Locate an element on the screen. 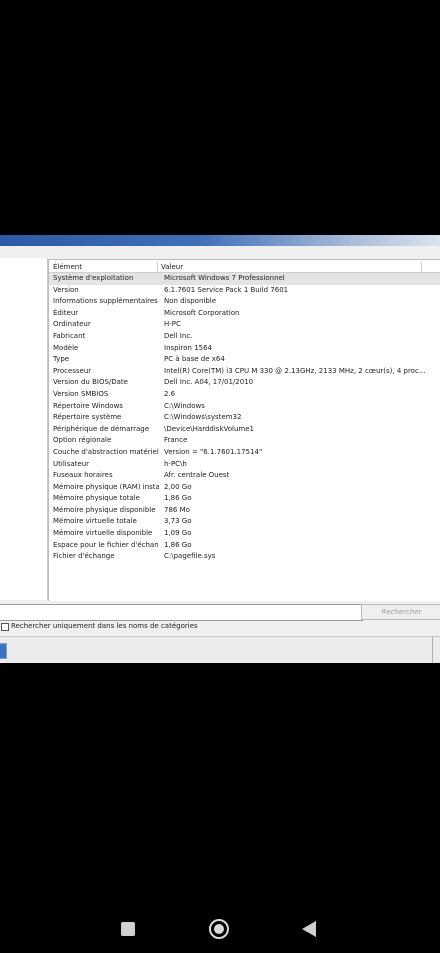 Image resolution: width=440 pixels, height=953 pixels. row-key: Mémoire virtuelle totale is located at coordinates (95, 521).